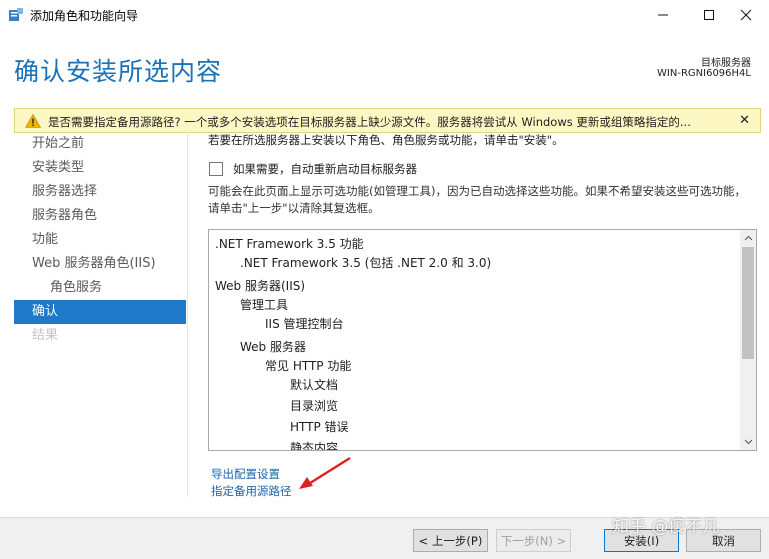 This screenshot has width=769, height=559. I want to click on chevron-down-icon, so click(748, 442).